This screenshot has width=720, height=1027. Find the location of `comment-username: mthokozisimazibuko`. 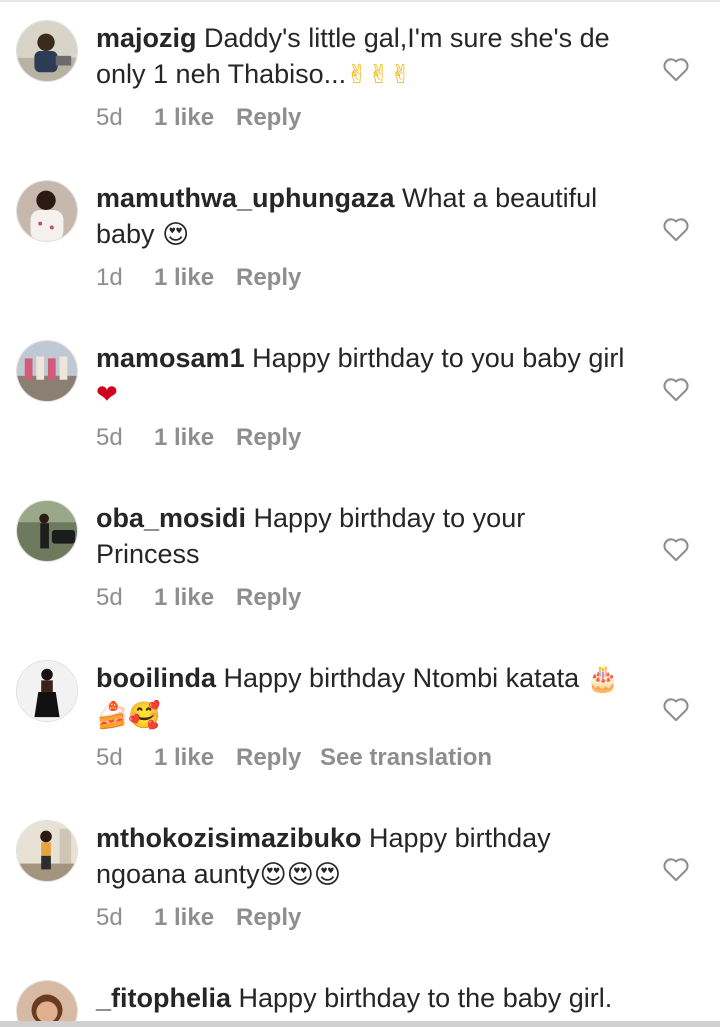

comment-username: mthokozisimazibuko is located at coordinates (229, 838).